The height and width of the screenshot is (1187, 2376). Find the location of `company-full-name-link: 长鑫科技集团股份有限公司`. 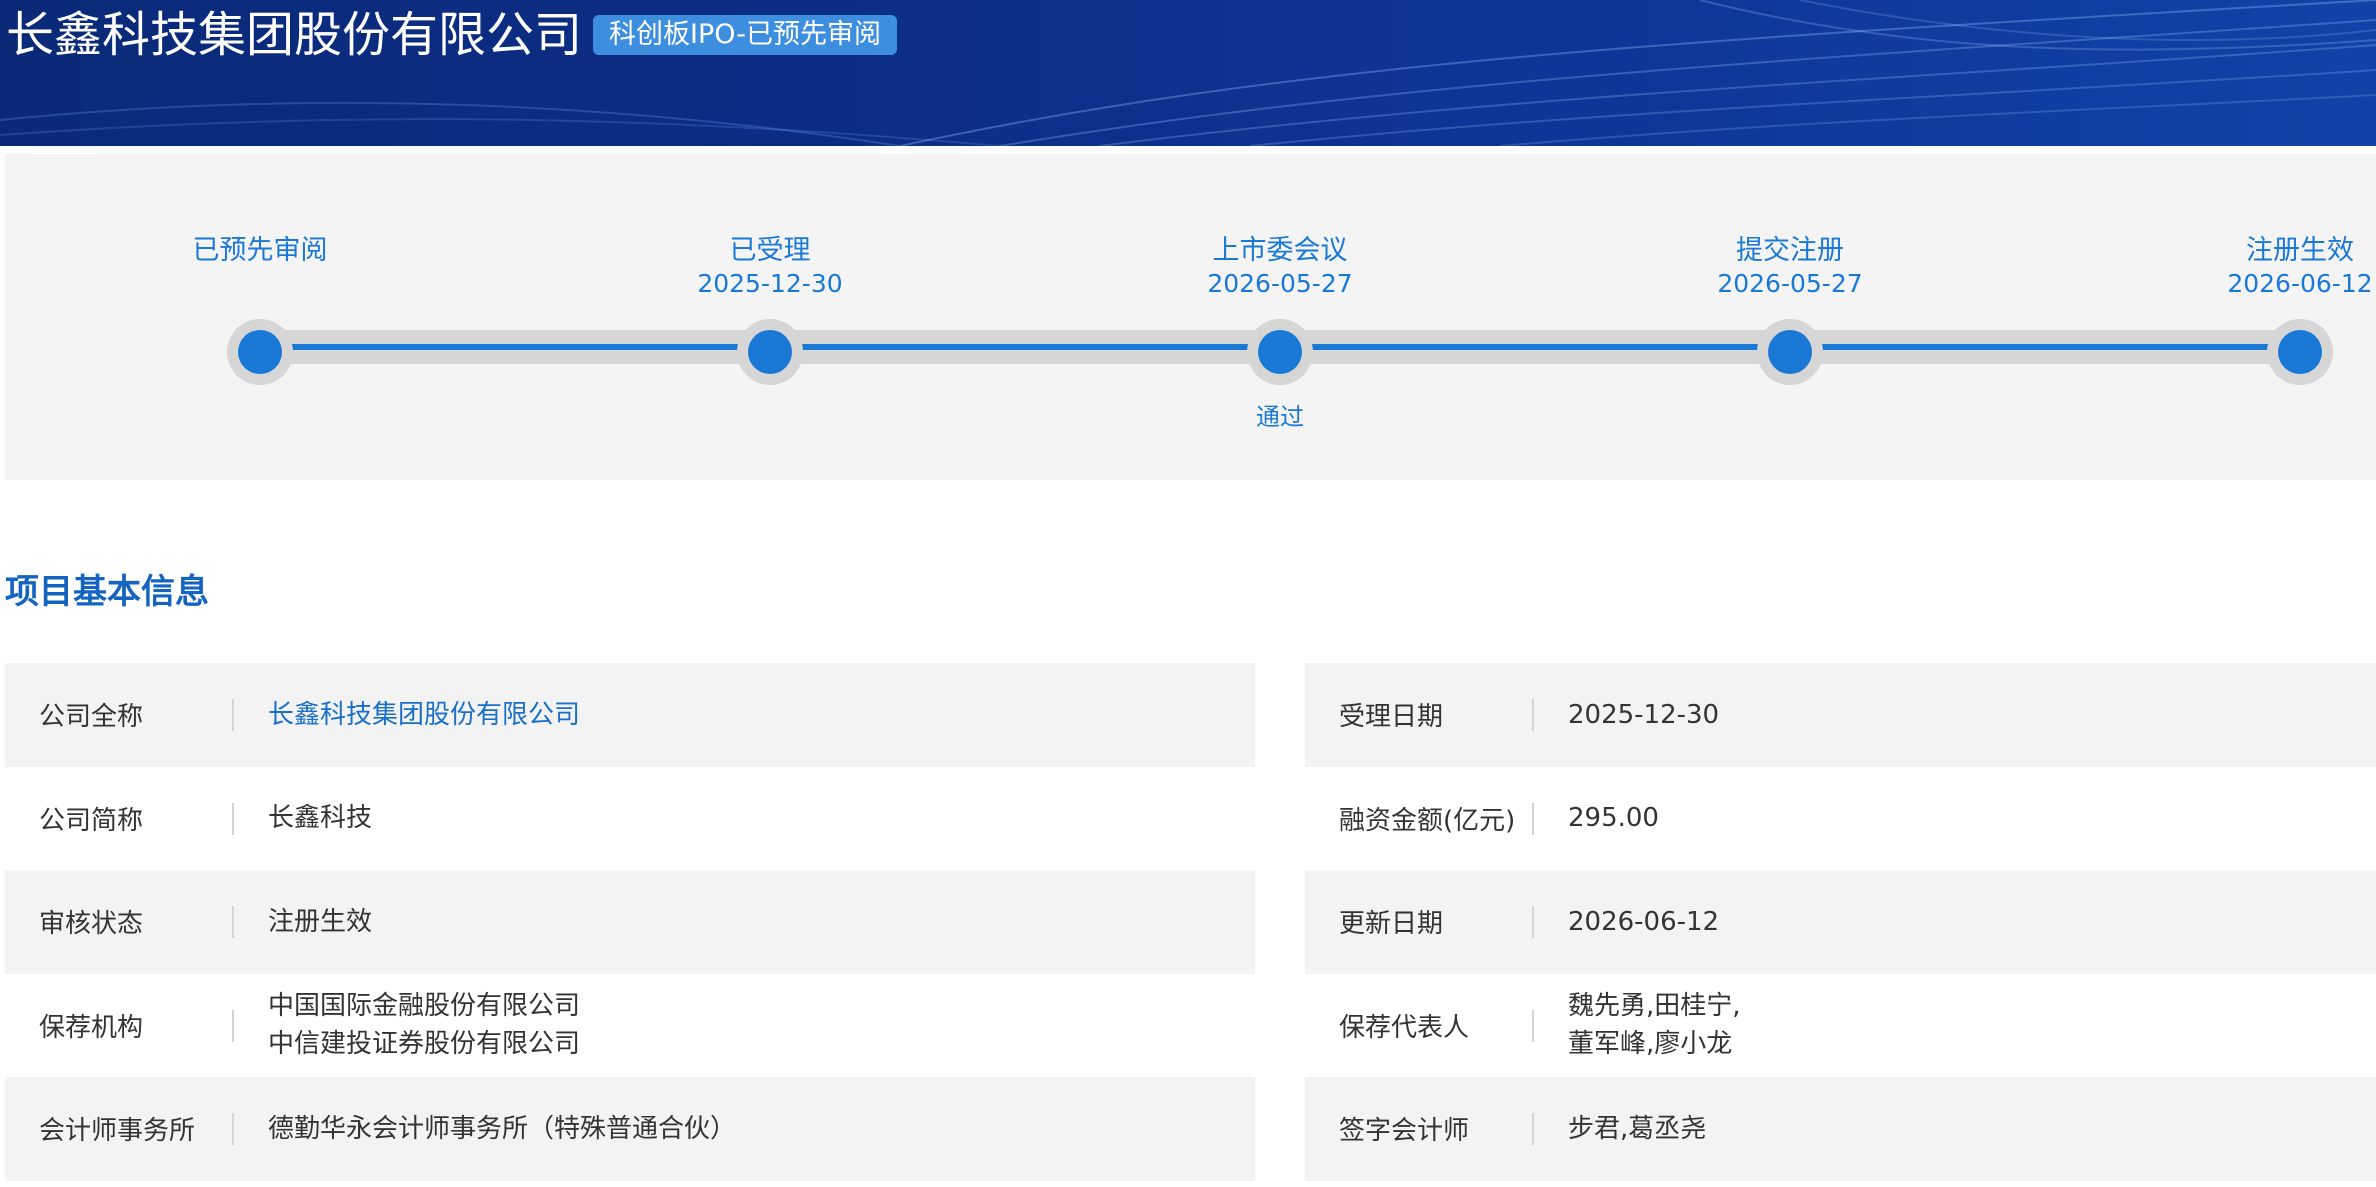

company-full-name-link: 长鑫科技集团股份有限公司 is located at coordinates (407, 715).